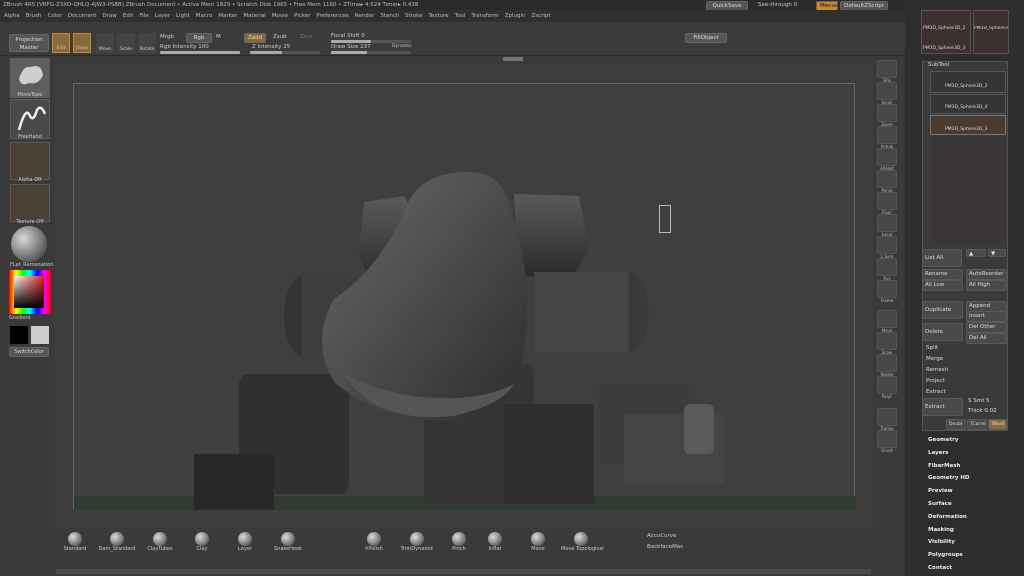  Describe the element at coordinates (940, 491) in the screenshot. I see `section-preview: Preview` at that location.